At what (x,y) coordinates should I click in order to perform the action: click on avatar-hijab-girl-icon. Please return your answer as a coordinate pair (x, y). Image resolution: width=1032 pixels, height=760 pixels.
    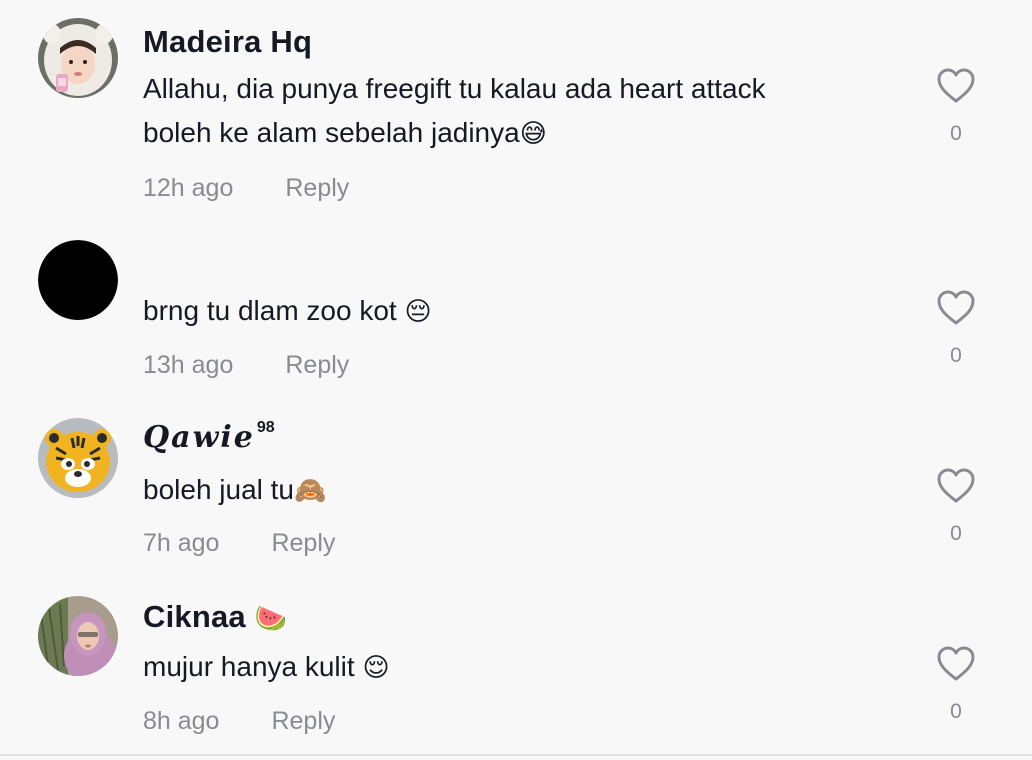
    Looking at the image, I should click on (78, 636).